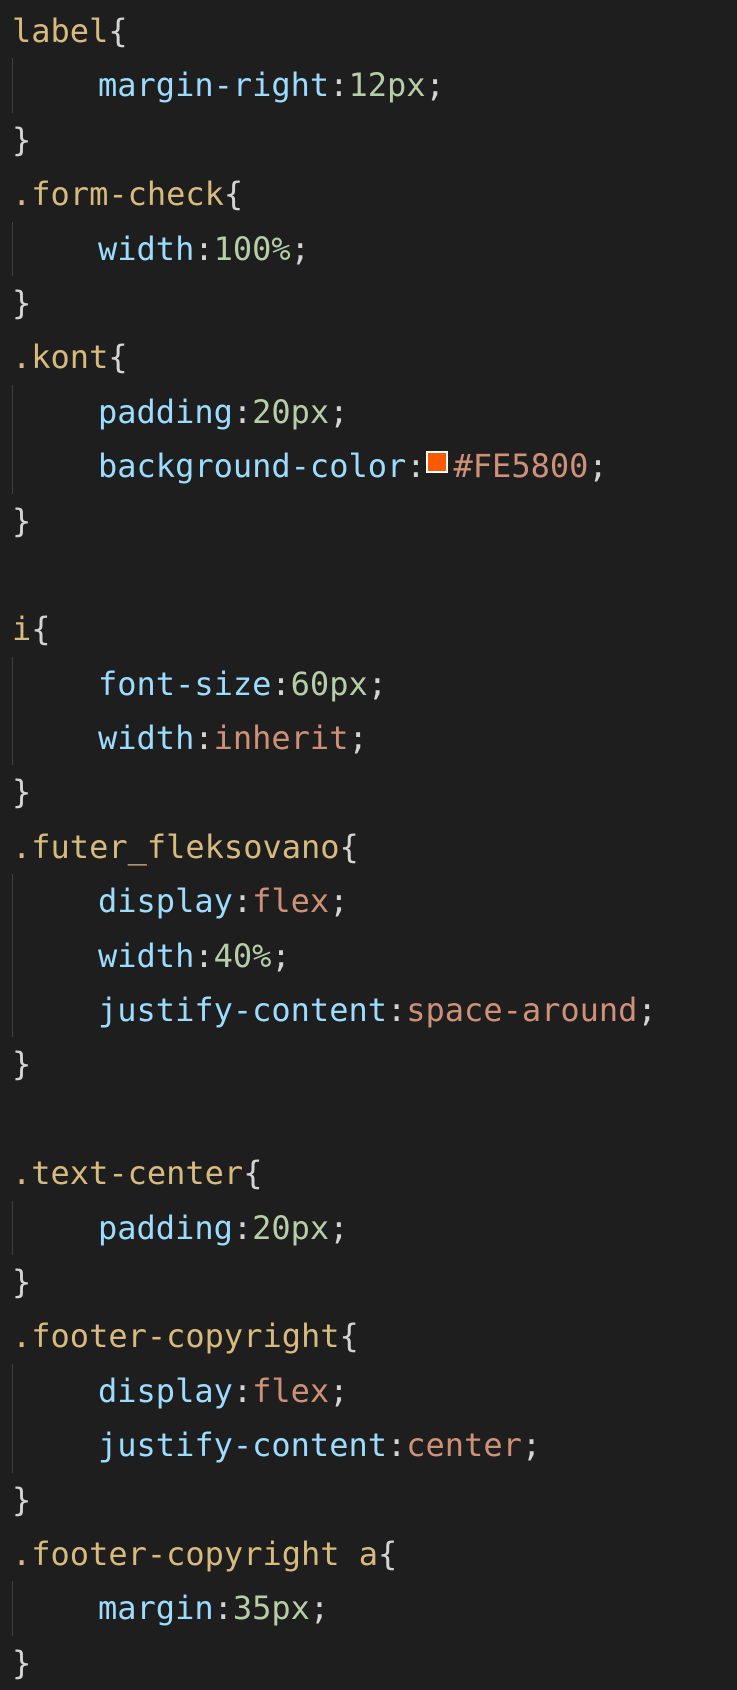 This screenshot has width=737, height=1690. I want to click on css-value: inherit, so click(281, 738).